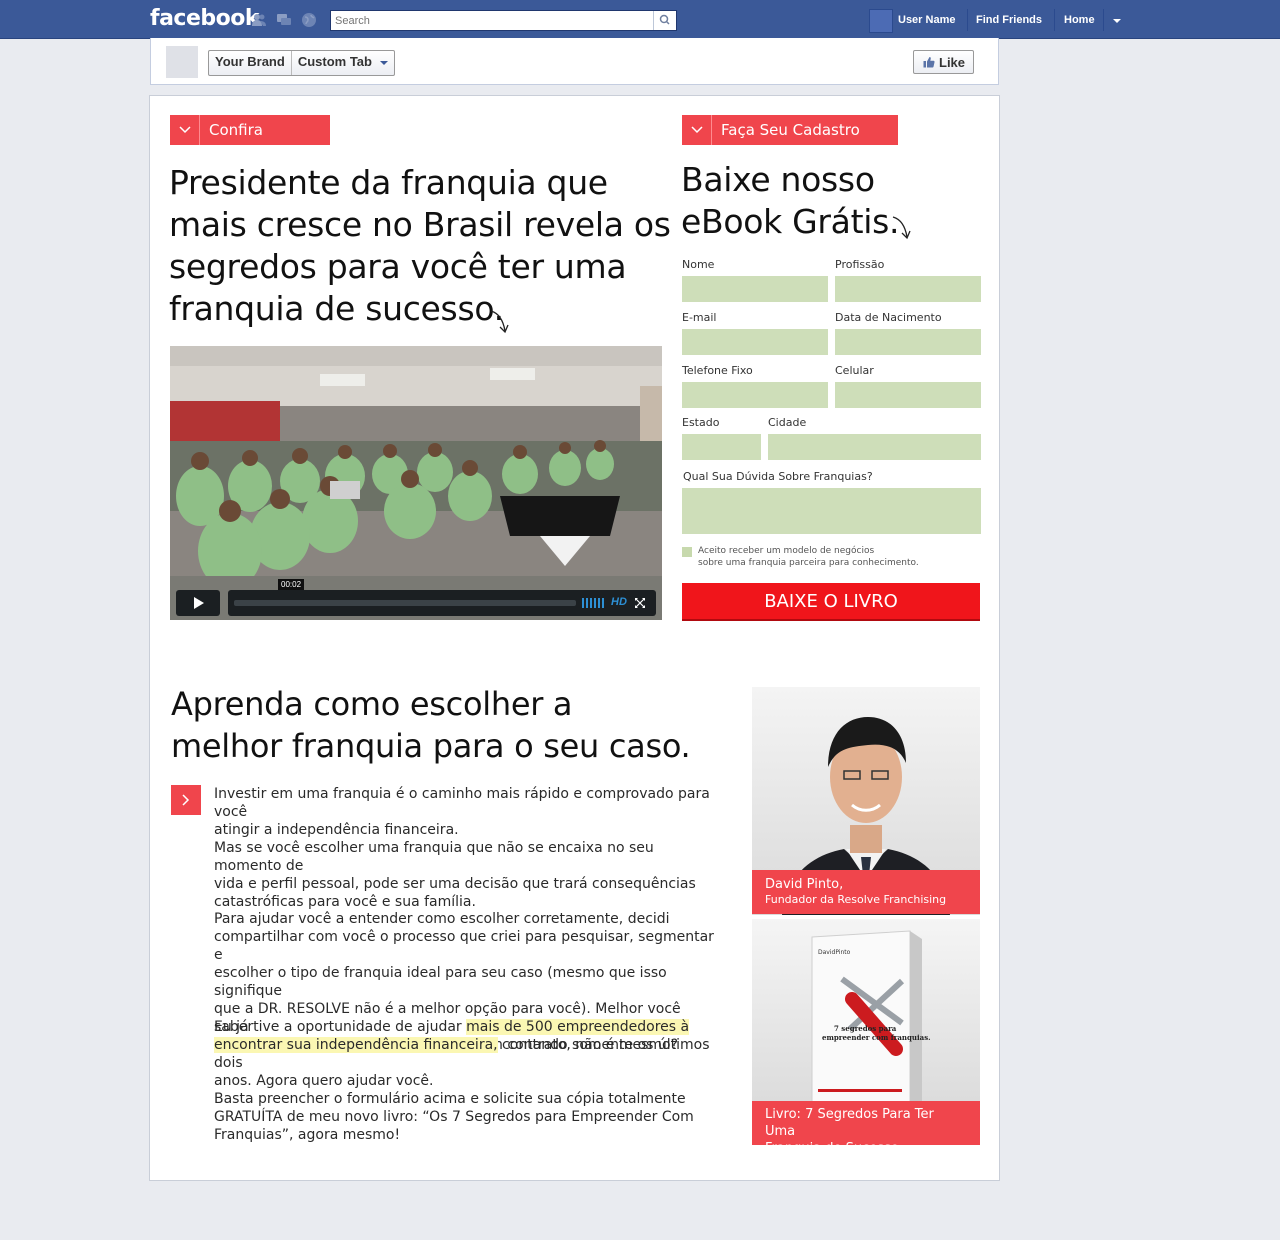  Describe the element at coordinates (790, 201) in the screenshot. I see `form-headline: Baixe nosso eBook Grátis.` at that location.